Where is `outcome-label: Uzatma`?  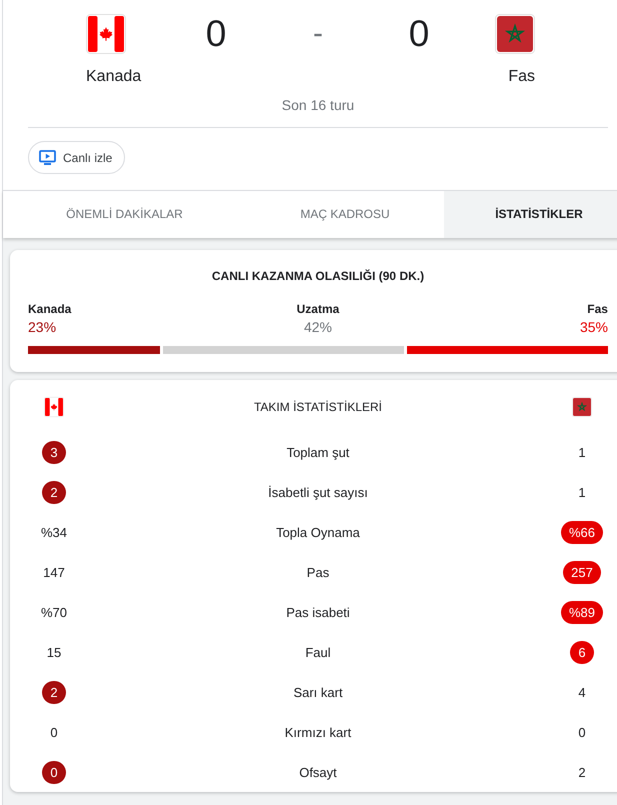 outcome-label: Uzatma is located at coordinates (318, 309).